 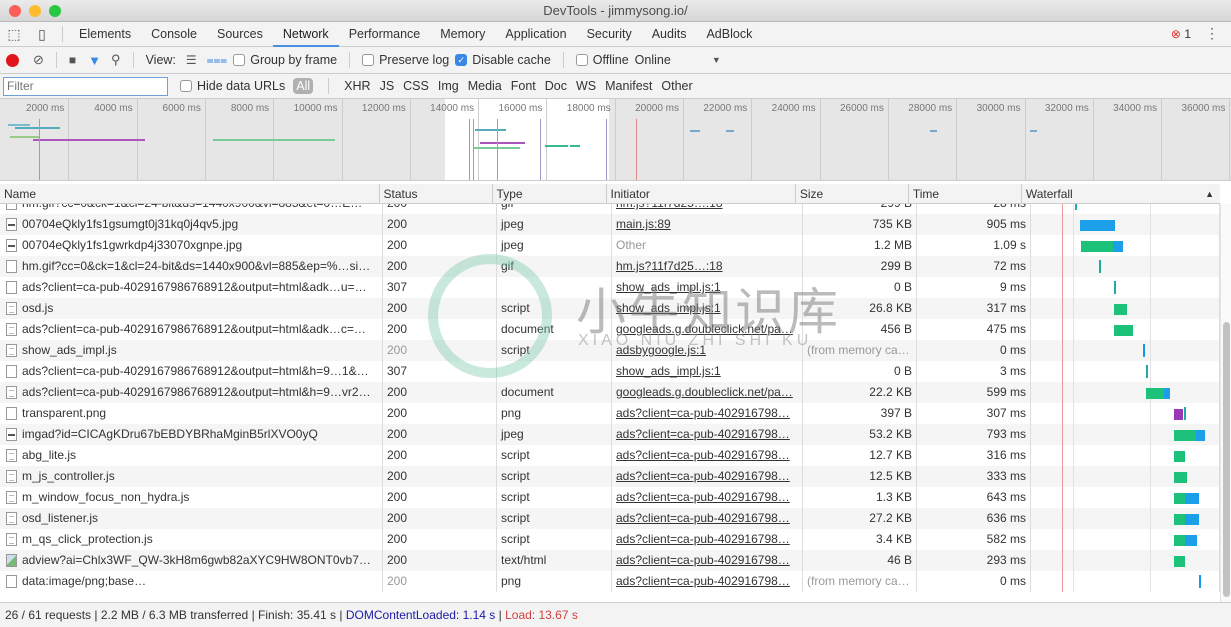 What do you see at coordinates (448, 86) in the screenshot?
I see `filter-type-img: Img` at bounding box center [448, 86].